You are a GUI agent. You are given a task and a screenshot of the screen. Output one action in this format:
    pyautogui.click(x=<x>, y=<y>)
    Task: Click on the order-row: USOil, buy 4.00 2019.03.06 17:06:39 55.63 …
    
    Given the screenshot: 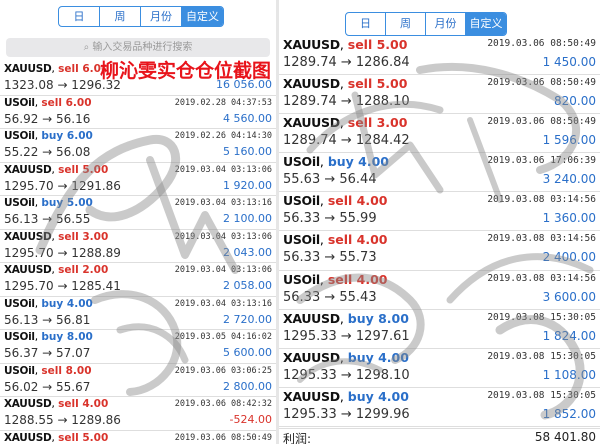 What is the action you would take?
    pyautogui.click(x=439, y=173)
    